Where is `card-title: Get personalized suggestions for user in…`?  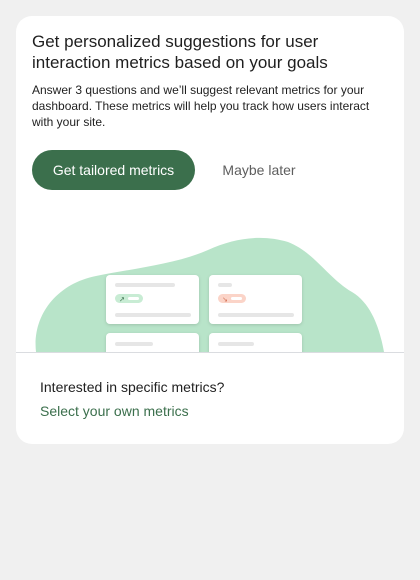 card-title: Get personalized suggestions for user in… is located at coordinates (180, 52).